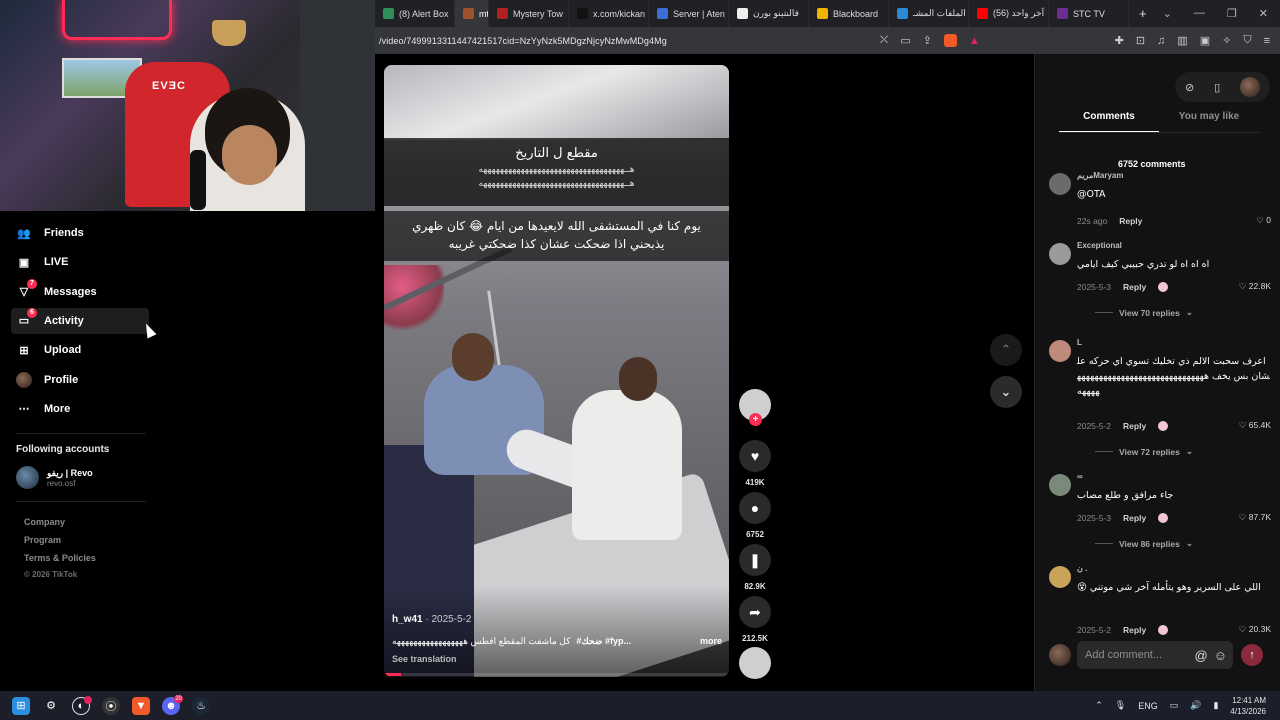 This screenshot has width=1280, height=720. What do you see at coordinates (1006, 392) in the screenshot?
I see `next-video-button: ⌄` at bounding box center [1006, 392].